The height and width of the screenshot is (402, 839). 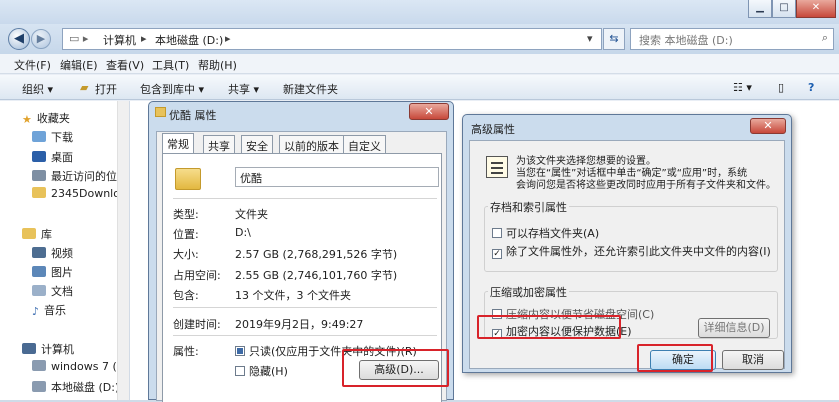 I want to click on menu-view: 查看(V), so click(x=125, y=65).